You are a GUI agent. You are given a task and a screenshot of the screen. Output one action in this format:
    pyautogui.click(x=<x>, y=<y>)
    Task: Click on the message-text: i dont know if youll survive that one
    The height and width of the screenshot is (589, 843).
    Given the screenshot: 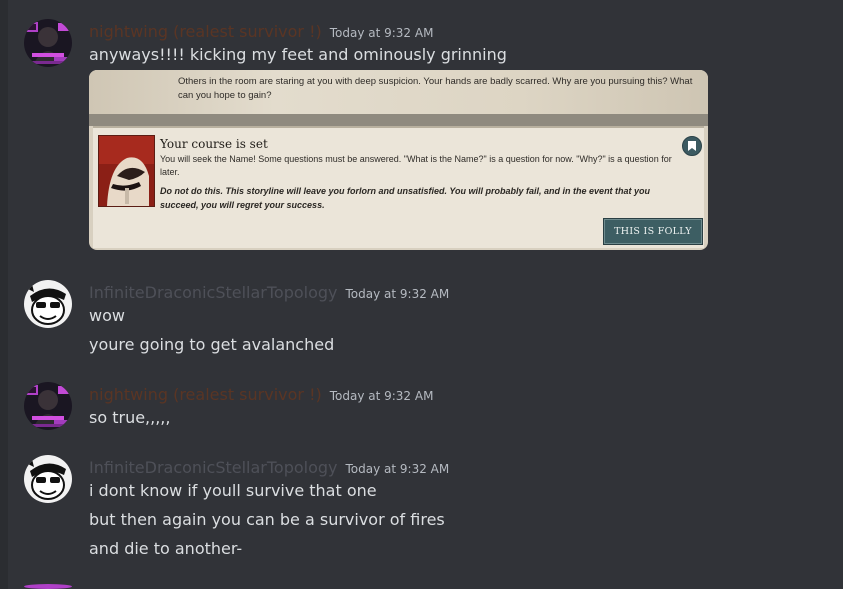 What is the action you would take?
    pyautogui.click(x=233, y=490)
    